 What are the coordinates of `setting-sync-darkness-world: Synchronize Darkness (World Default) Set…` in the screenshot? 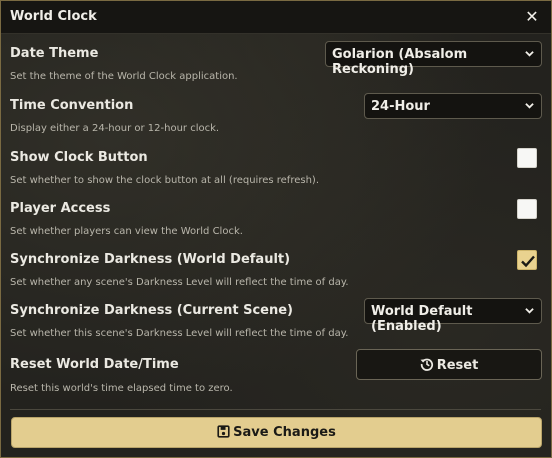 It's located at (275, 272).